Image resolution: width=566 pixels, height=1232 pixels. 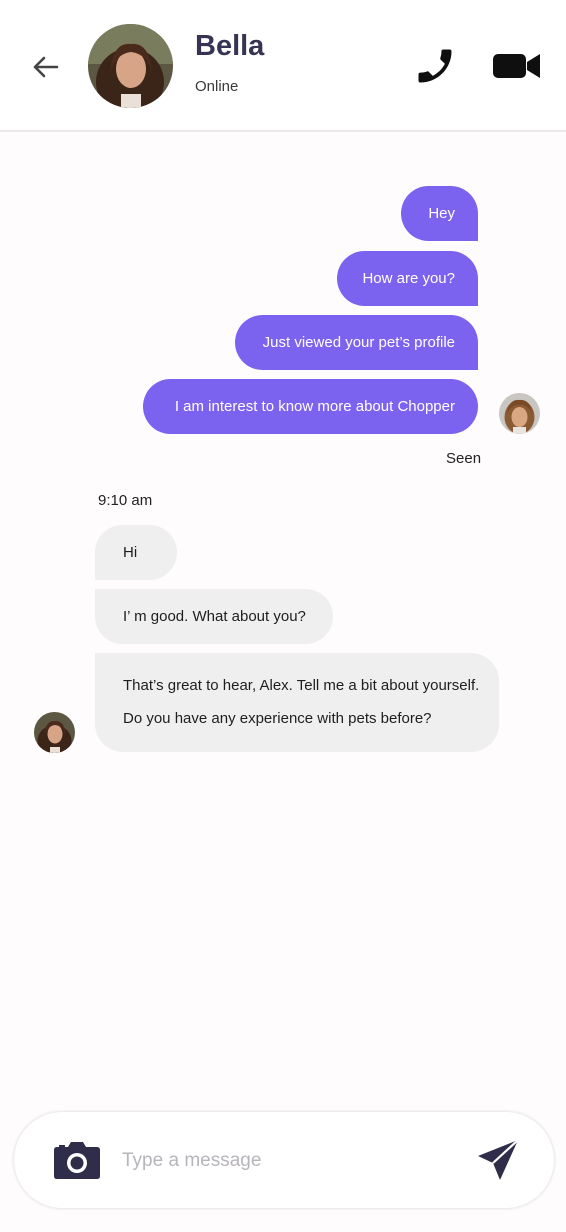 I want to click on sent-message: Just viewed your pet’s profile, so click(x=356, y=342).